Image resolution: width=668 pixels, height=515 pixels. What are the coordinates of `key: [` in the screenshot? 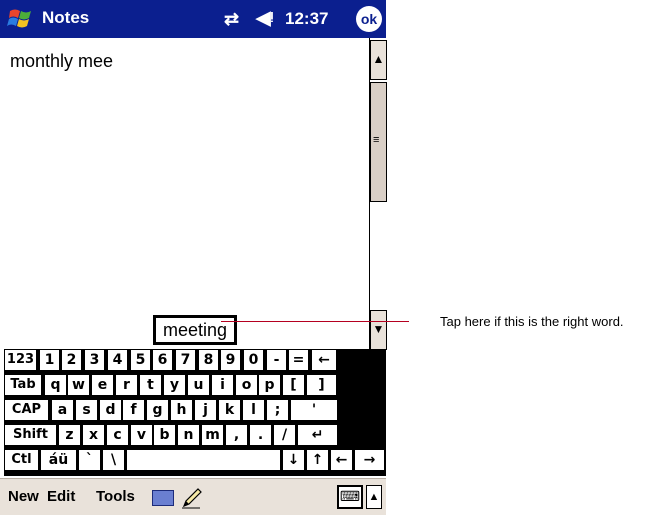 It's located at (293, 385).